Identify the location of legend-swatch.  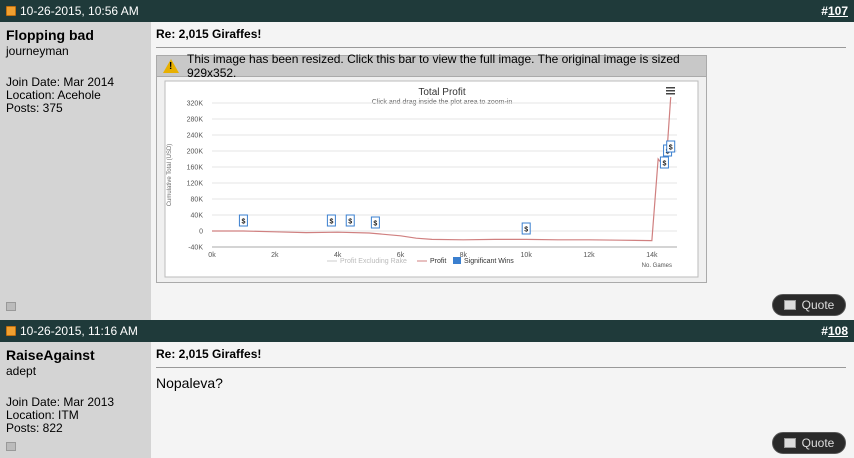
(457, 260).